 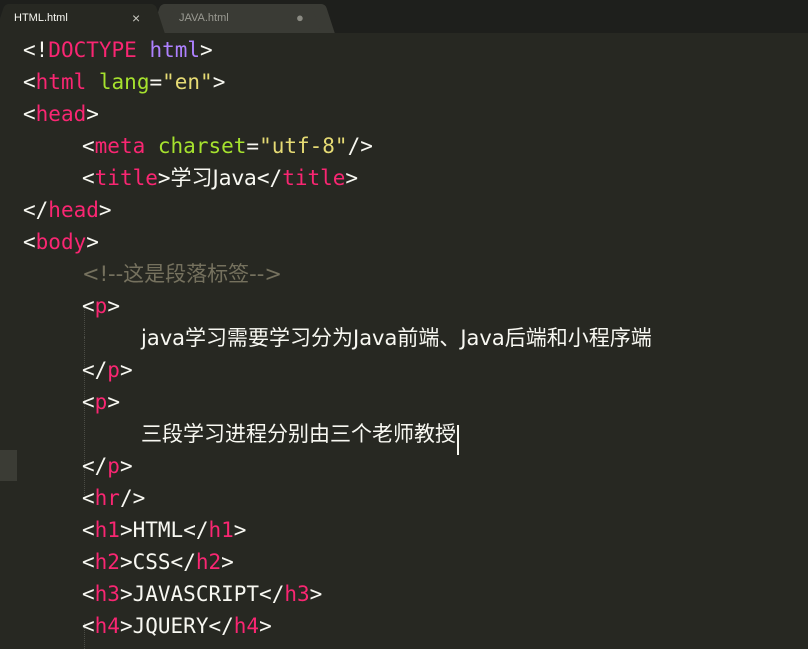 I want to click on tab-java-html: JAVA.html ●, so click(x=243, y=18).